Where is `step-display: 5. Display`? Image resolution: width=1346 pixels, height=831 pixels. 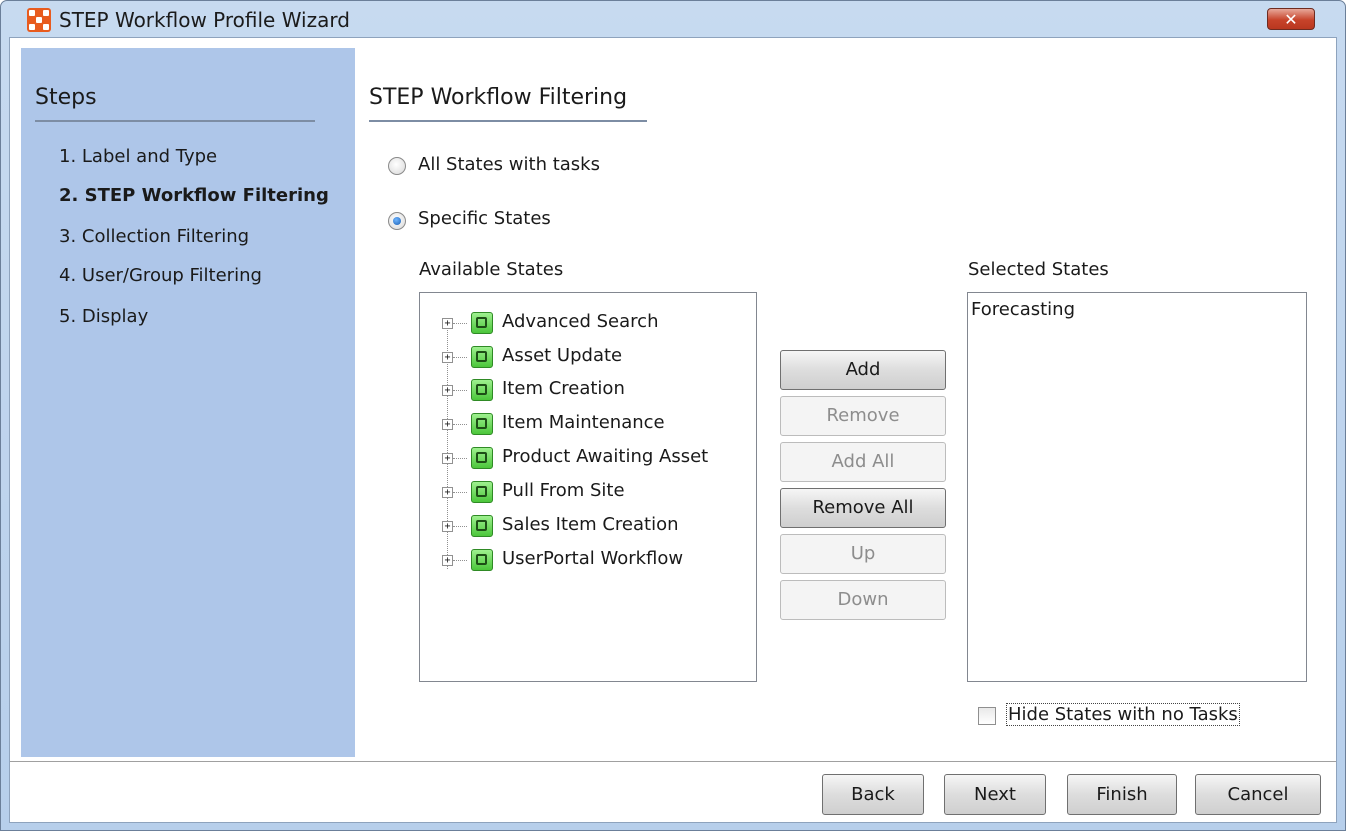
step-display: 5. Display is located at coordinates (104, 316).